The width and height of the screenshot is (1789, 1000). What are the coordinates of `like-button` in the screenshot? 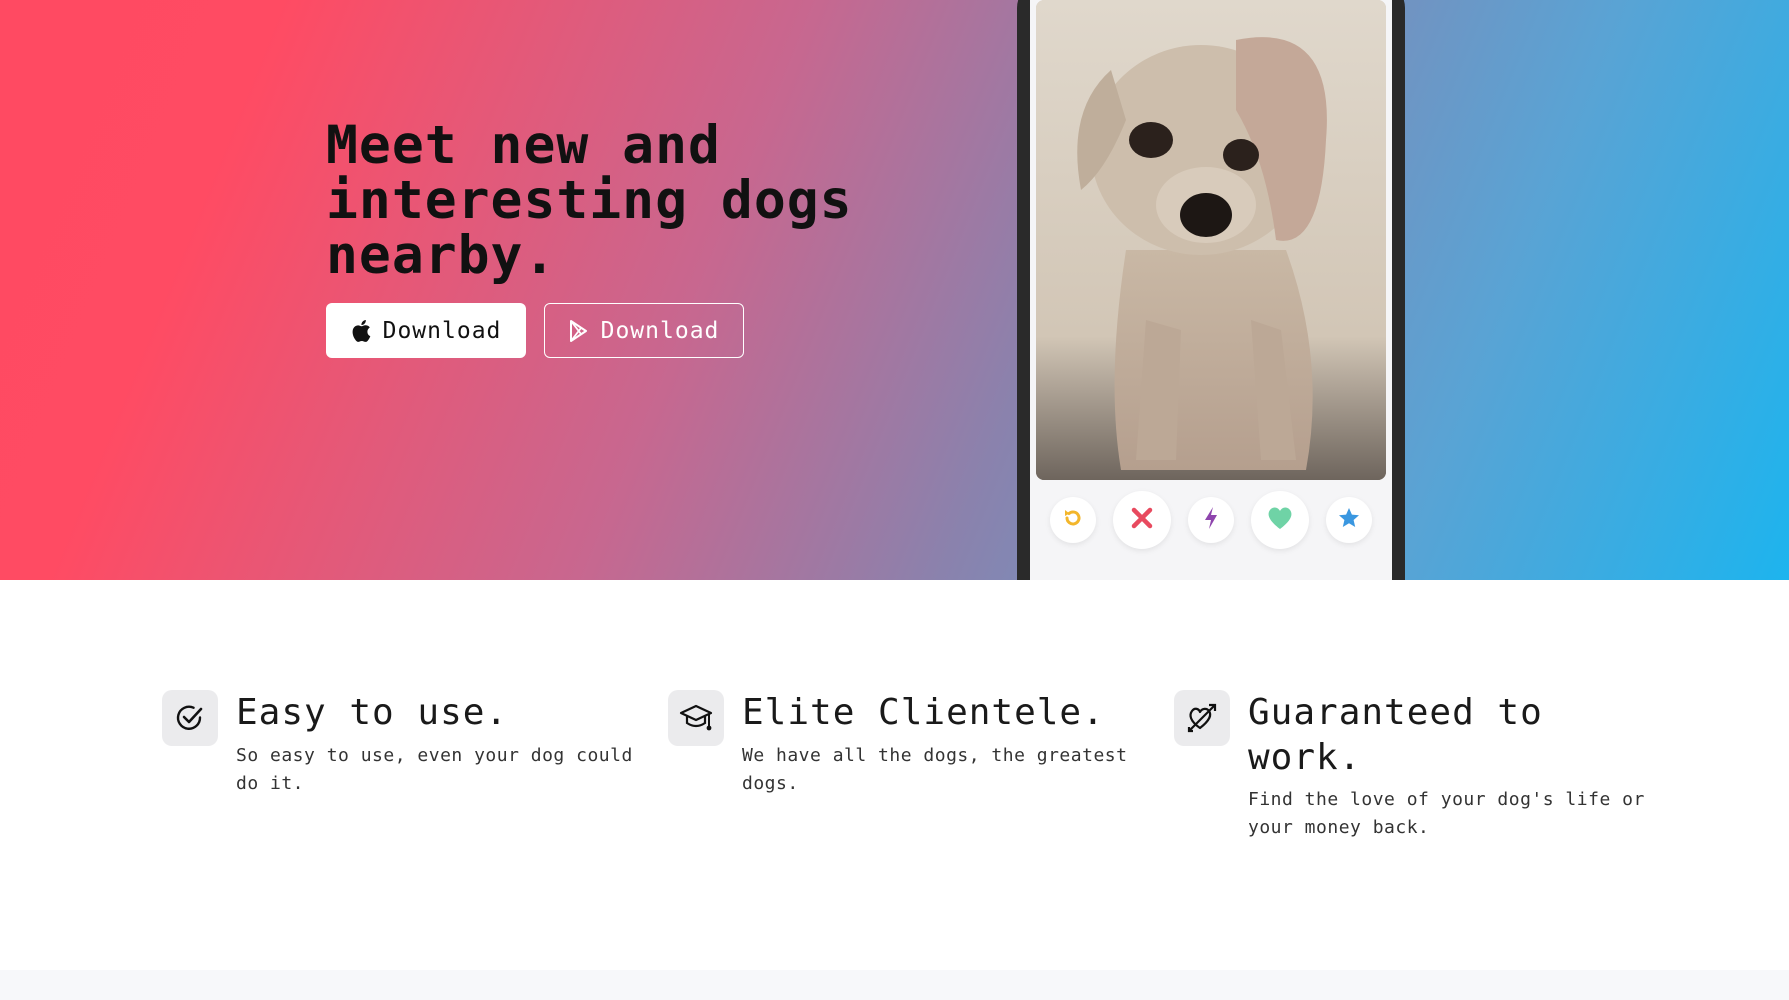 It's located at (1279, 520).